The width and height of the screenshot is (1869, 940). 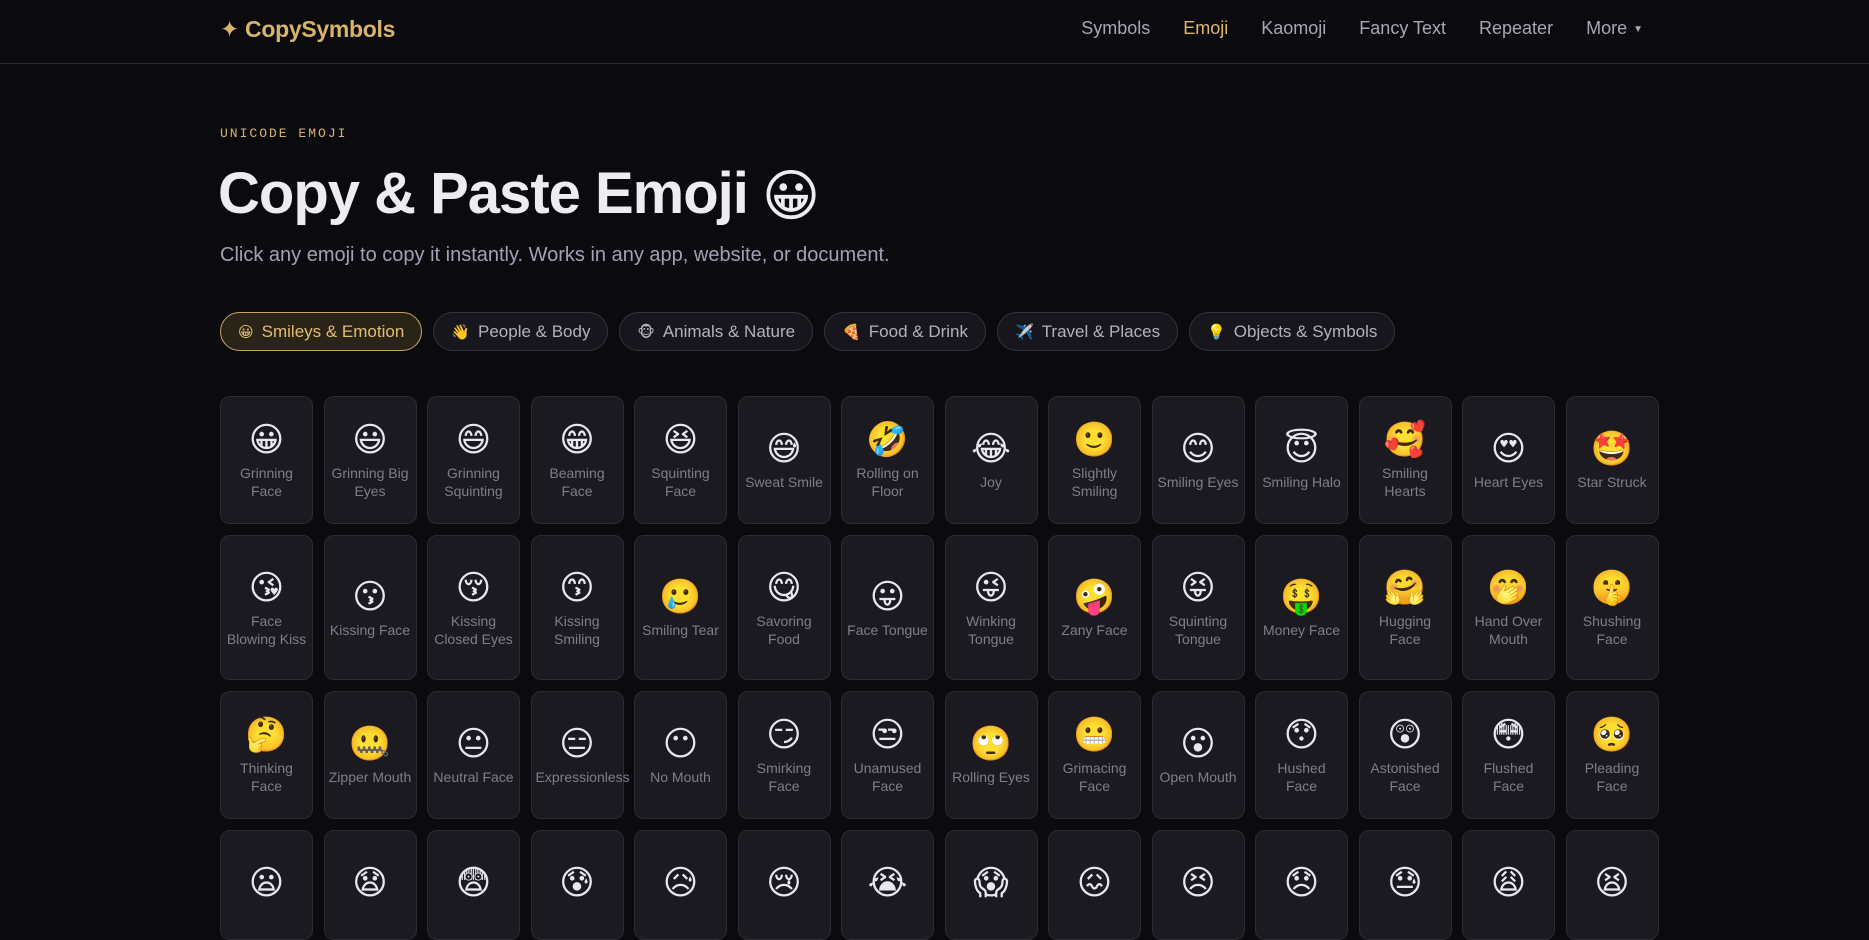 What do you see at coordinates (370, 596) in the screenshot?
I see `emoji-glyph-icon: 😗` at bounding box center [370, 596].